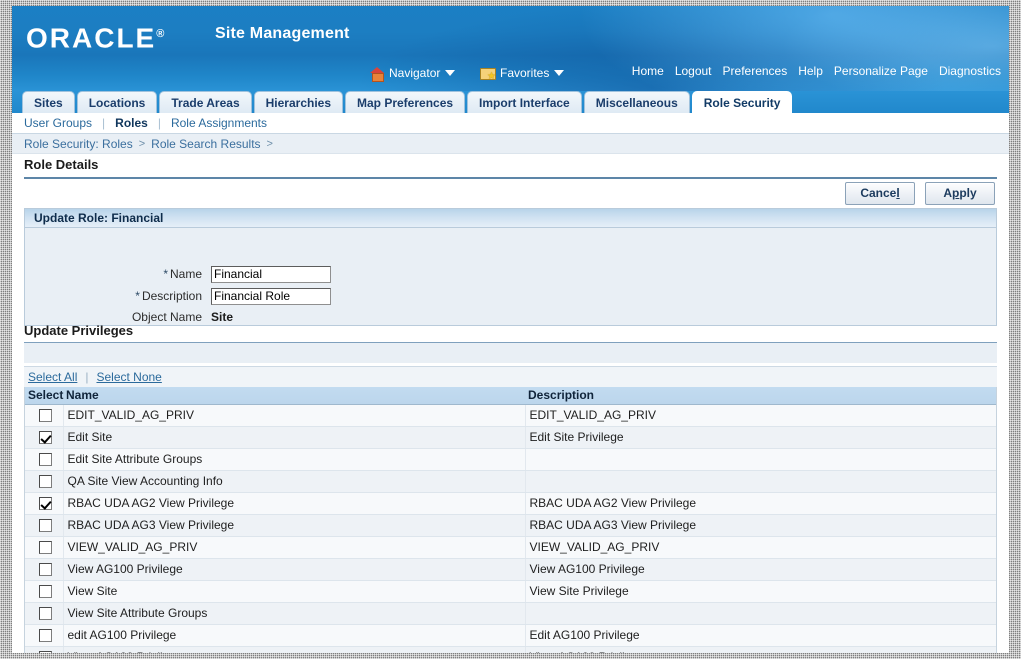 This screenshot has height=659, width=1021. Describe the element at coordinates (510, 649) in the screenshot. I see `table-row: View AG100 Privilege View AG100 Privilege` at that location.